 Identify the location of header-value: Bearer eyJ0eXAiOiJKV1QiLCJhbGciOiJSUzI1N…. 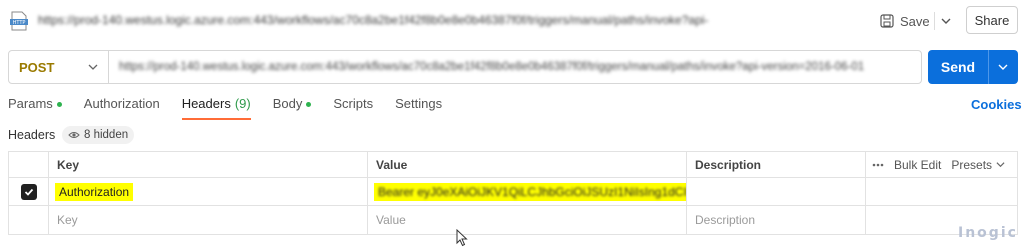
(532, 191).